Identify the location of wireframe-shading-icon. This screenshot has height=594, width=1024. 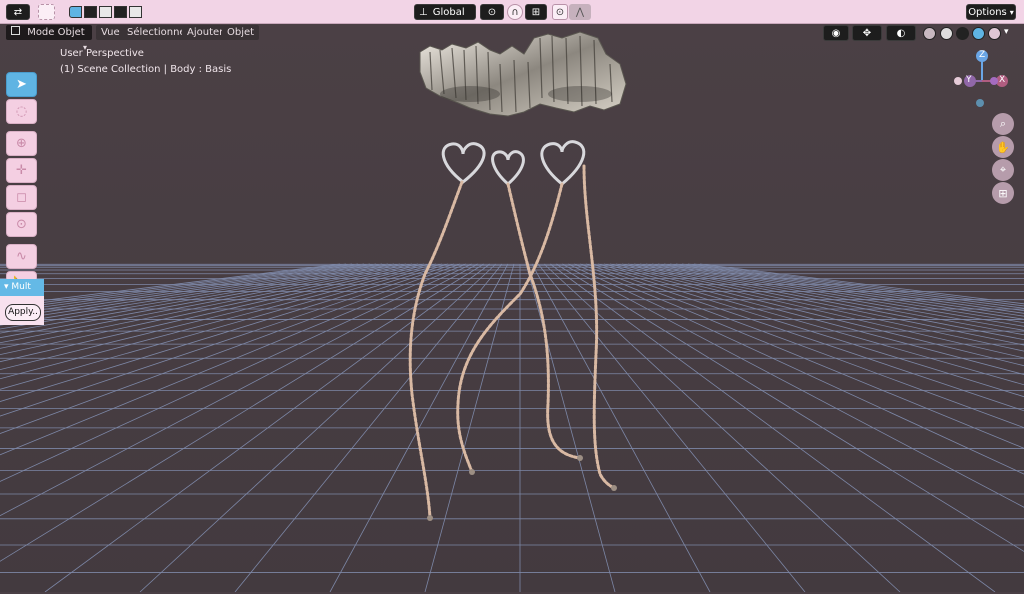
(946, 33).